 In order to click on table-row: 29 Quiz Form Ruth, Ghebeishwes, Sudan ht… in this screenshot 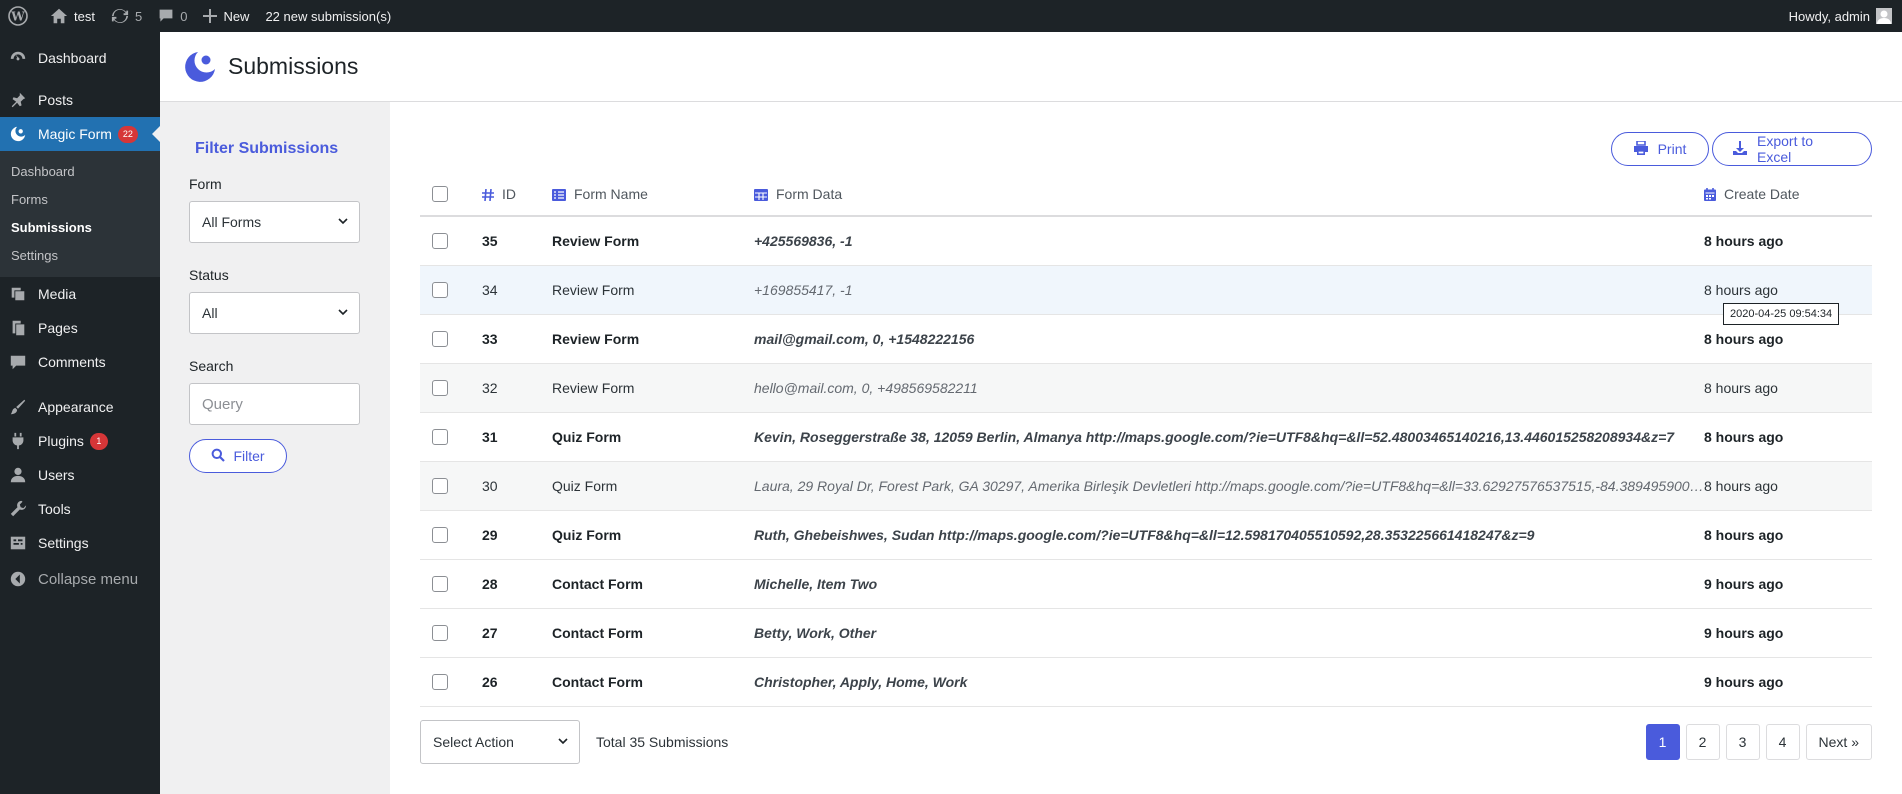, I will do `click(1146, 535)`.